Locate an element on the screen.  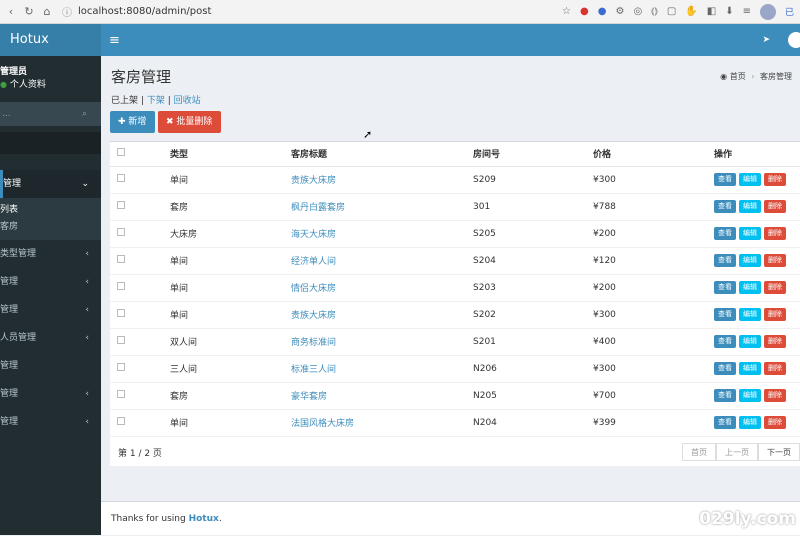
prev-page-button: 上一页 is located at coordinates (737, 452).